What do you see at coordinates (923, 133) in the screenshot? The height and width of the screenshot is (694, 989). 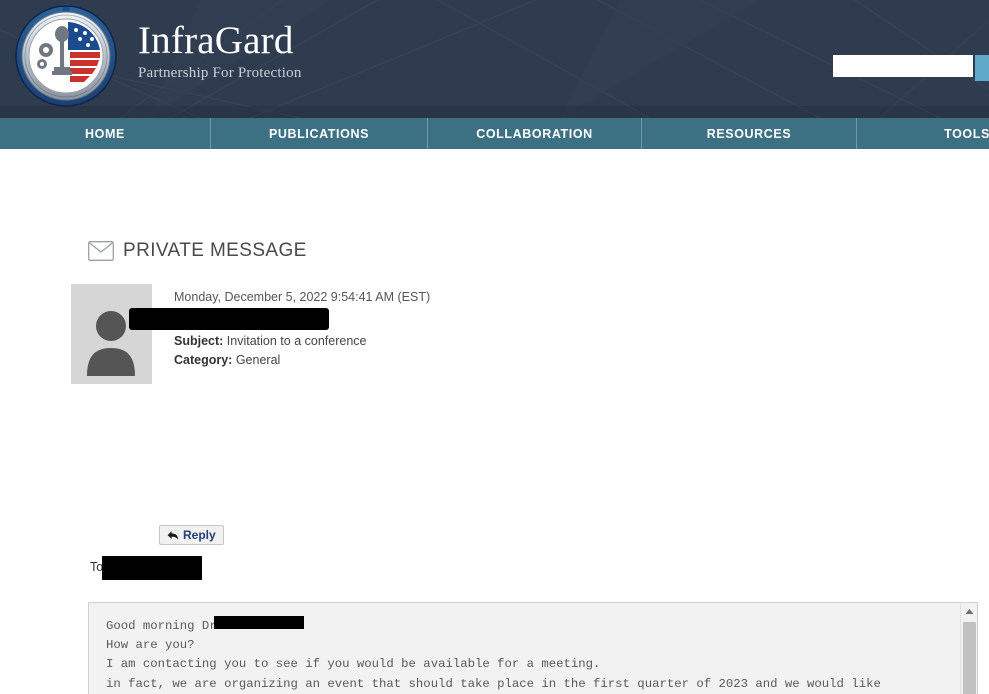 I see `nav-item-tools: TOOLS` at bounding box center [923, 133].